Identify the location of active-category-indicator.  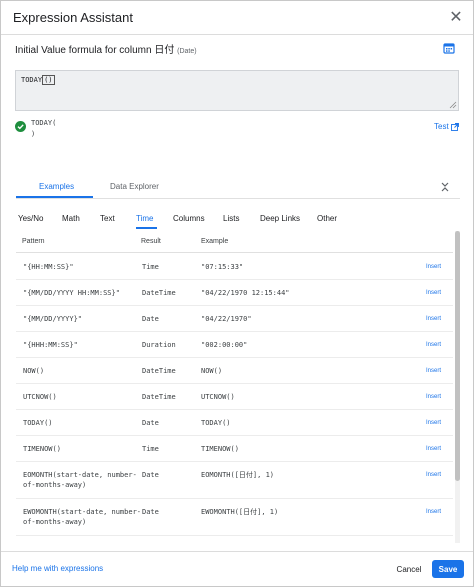
(146, 228).